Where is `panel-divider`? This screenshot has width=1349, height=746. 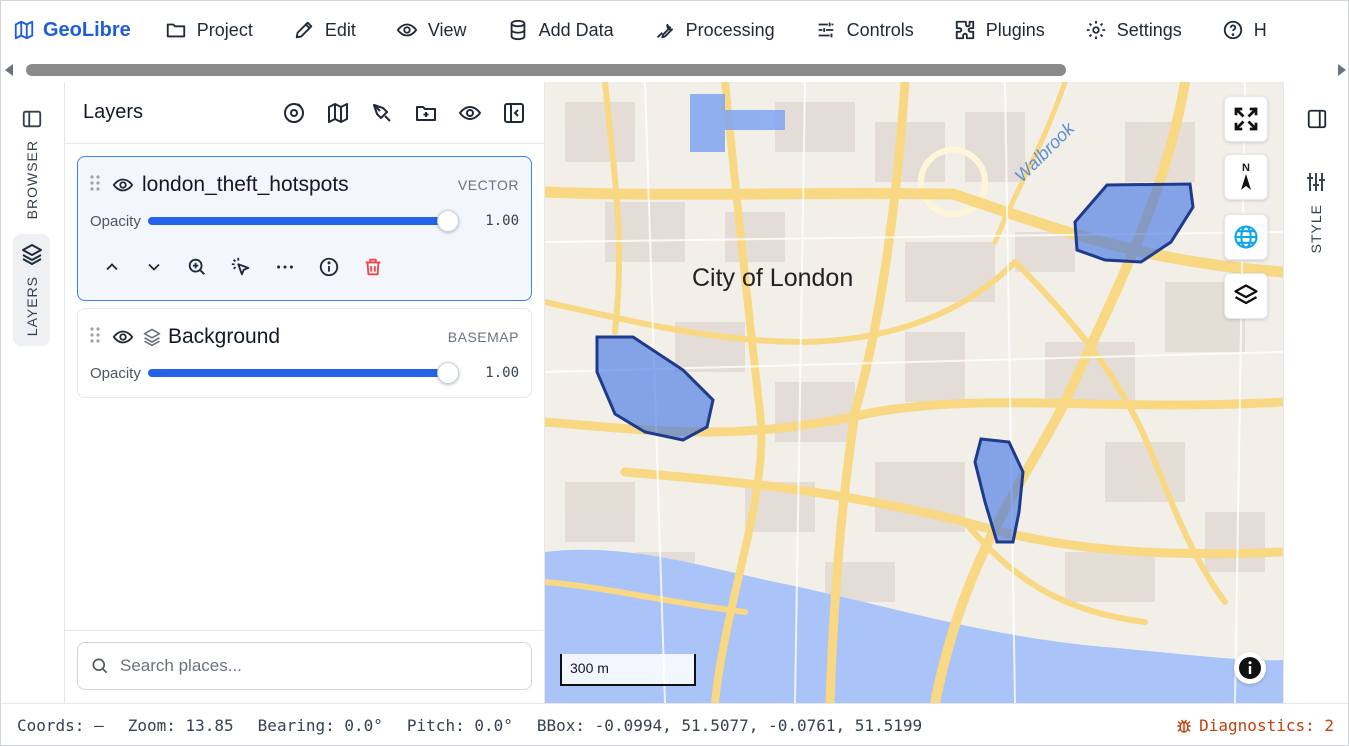 panel-divider is located at coordinates (305, 630).